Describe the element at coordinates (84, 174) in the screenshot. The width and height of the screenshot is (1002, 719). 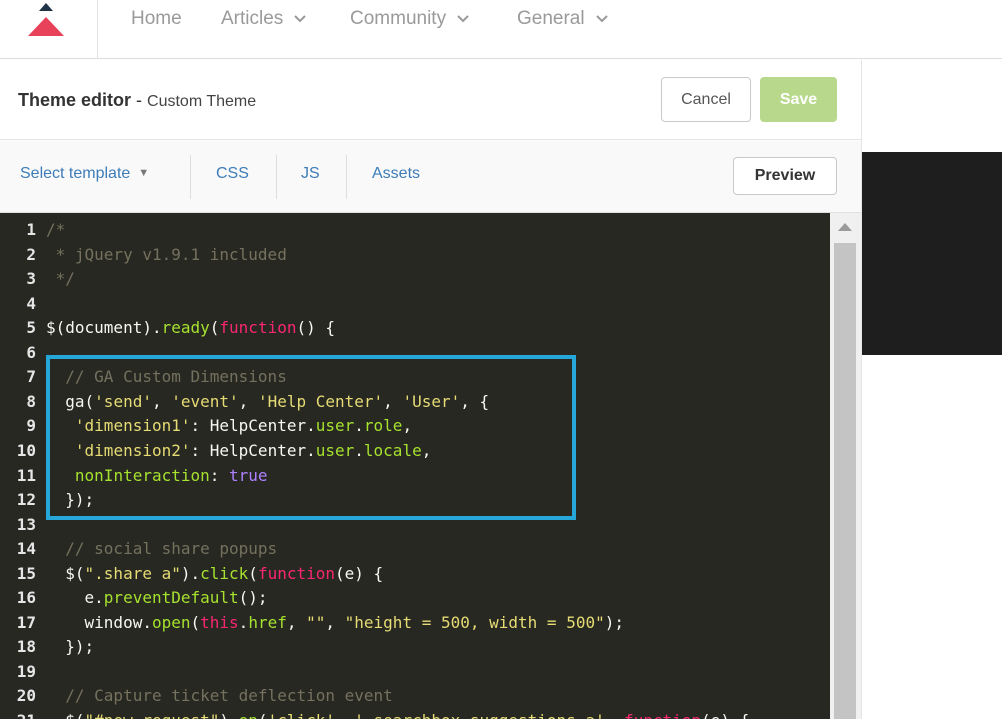
I see `select-template-dropdown: Select template ▼` at that location.